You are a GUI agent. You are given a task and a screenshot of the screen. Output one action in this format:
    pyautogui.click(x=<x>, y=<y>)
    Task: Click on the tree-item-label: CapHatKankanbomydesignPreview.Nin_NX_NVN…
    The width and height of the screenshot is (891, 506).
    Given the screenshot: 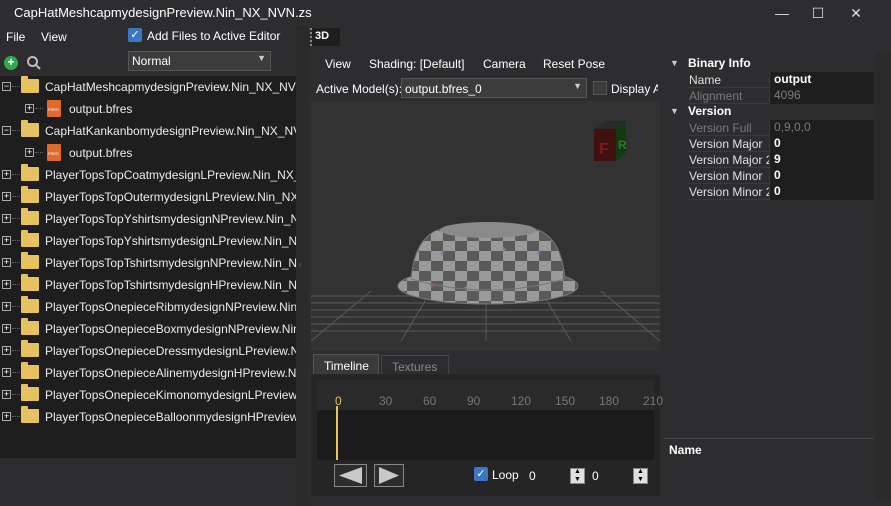 What is the action you would take?
    pyautogui.click(x=170, y=131)
    